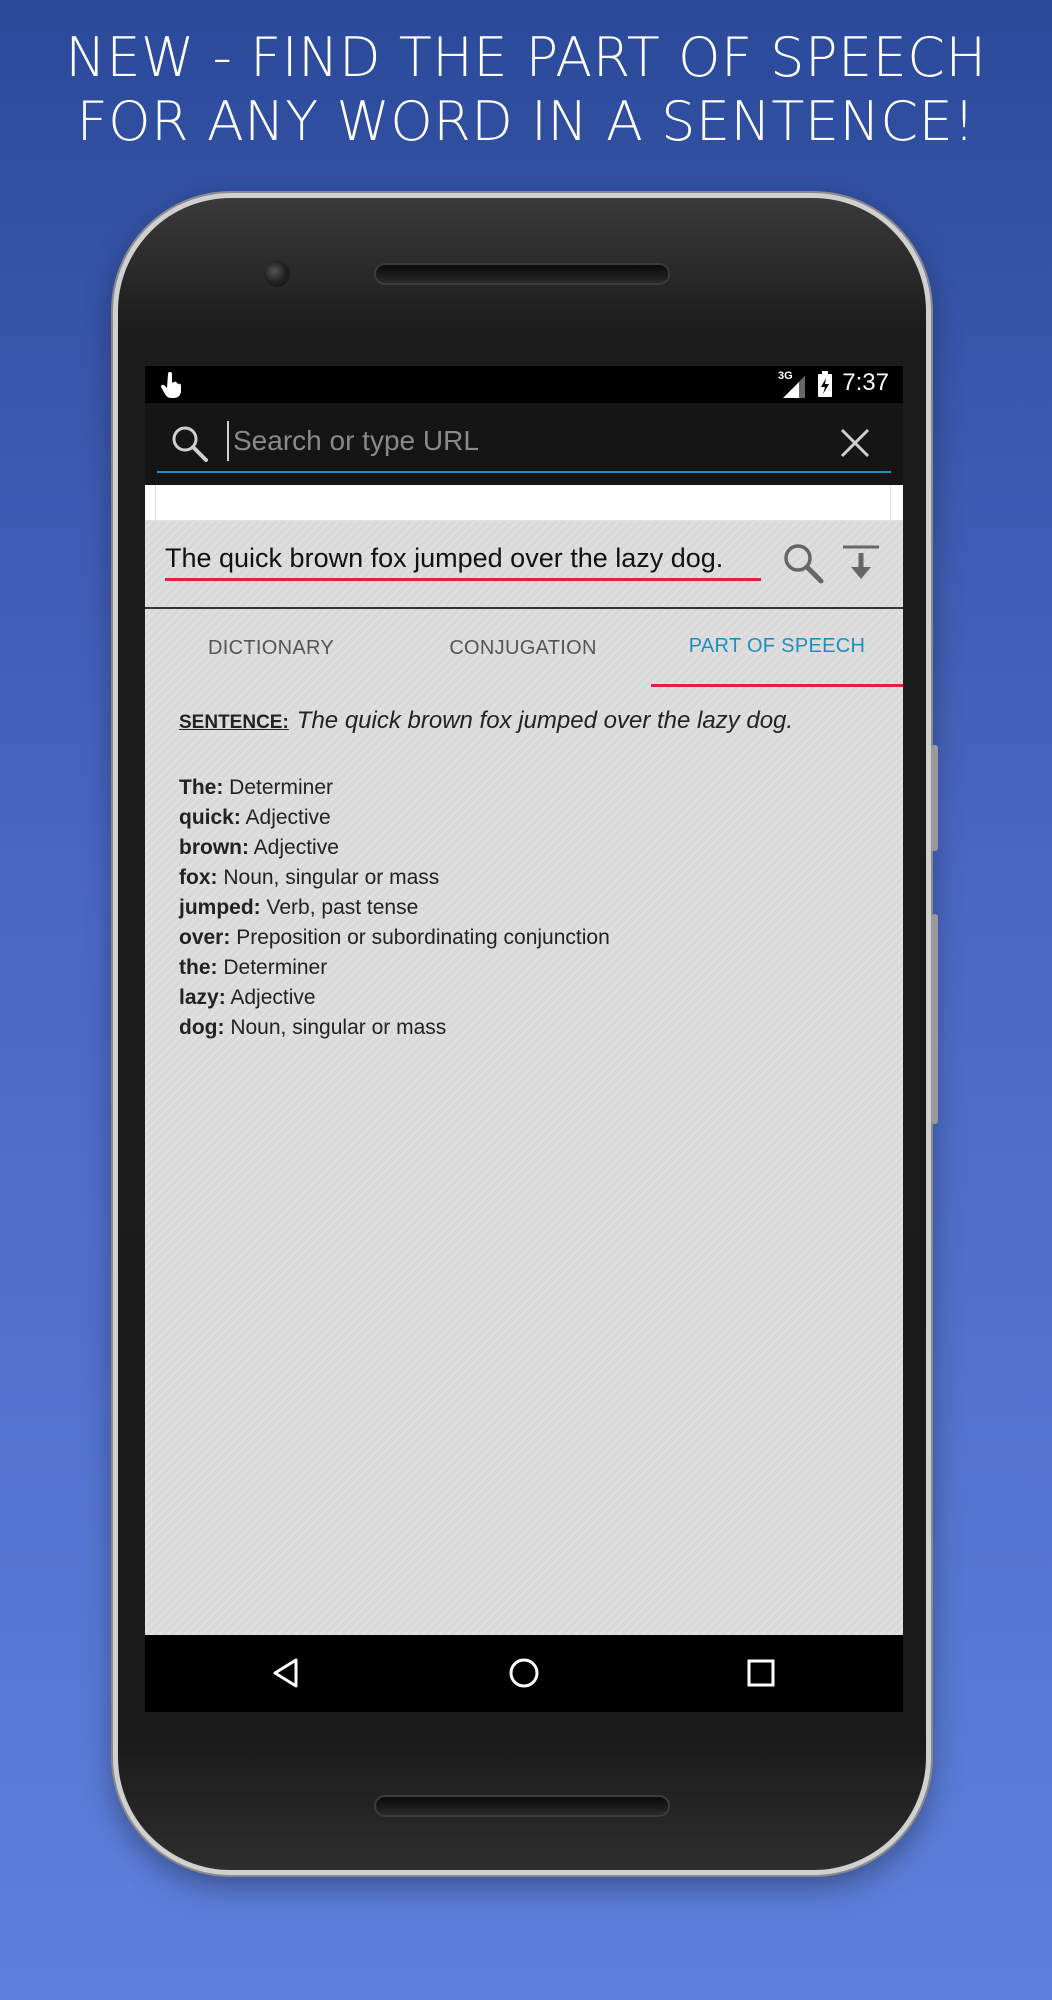 The width and height of the screenshot is (1052, 2000). I want to click on search-field-container, so click(524, 442).